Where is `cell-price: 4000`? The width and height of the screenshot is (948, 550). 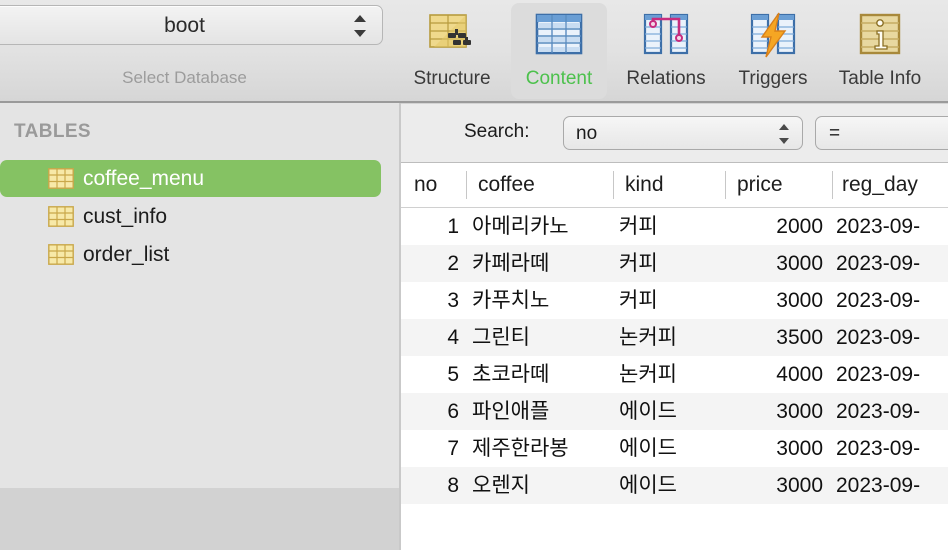
cell-price: 4000 is located at coordinates (771, 374).